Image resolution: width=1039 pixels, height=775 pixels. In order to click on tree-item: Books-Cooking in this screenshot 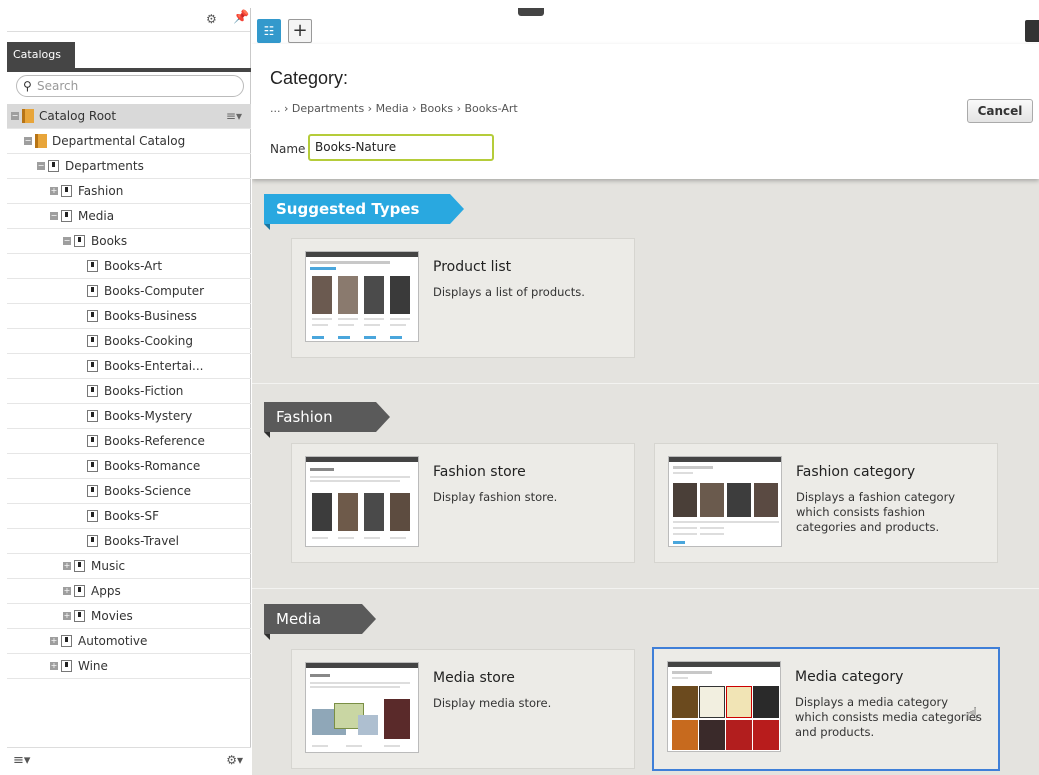, I will do `click(129, 341)`.